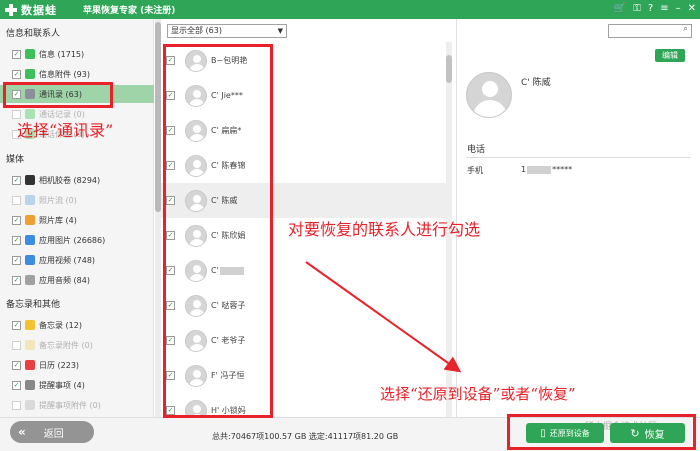 The height and width of the screenshot is (451, 700). Describe the element at coordinates (67, 260) in the screenshot. I see `sidebar-item-label: 应用视频 (748)` at that location.